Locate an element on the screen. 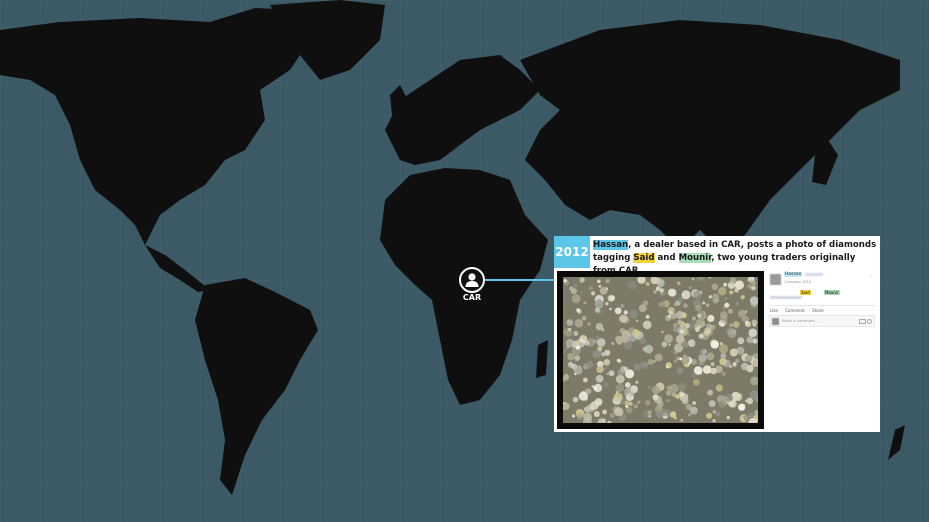  post-author: Hassan is located at coordinates (793, 274).